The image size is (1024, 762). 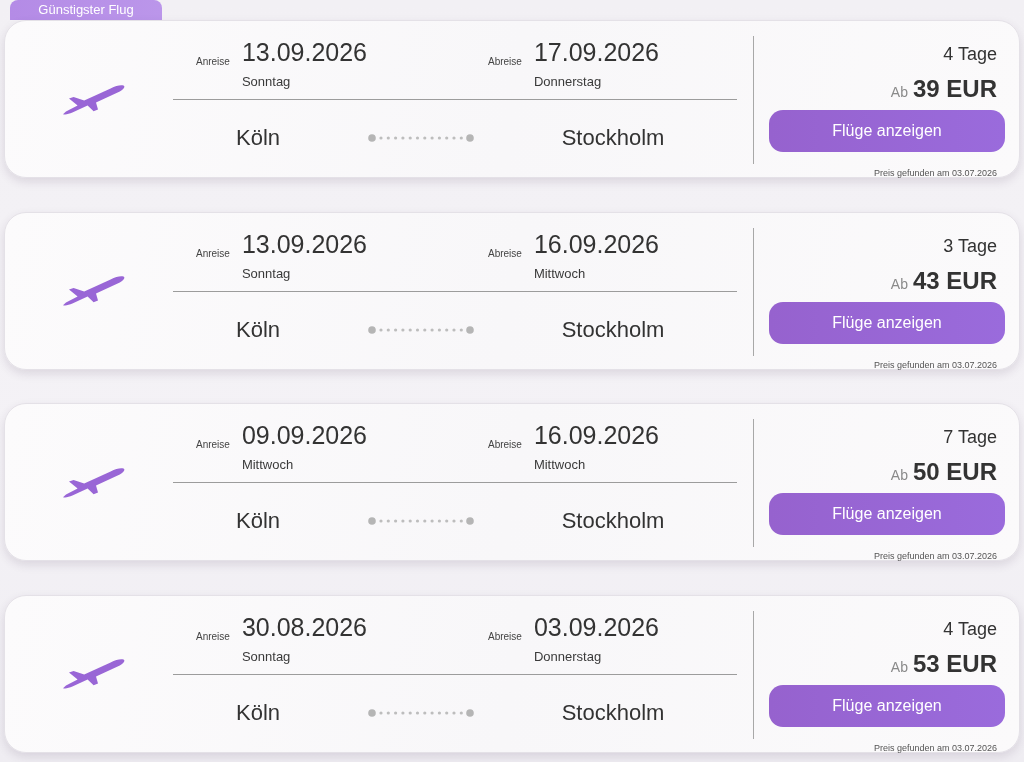 I want to click on travel-date: 09.09.2026, so click(x=304, y=435).